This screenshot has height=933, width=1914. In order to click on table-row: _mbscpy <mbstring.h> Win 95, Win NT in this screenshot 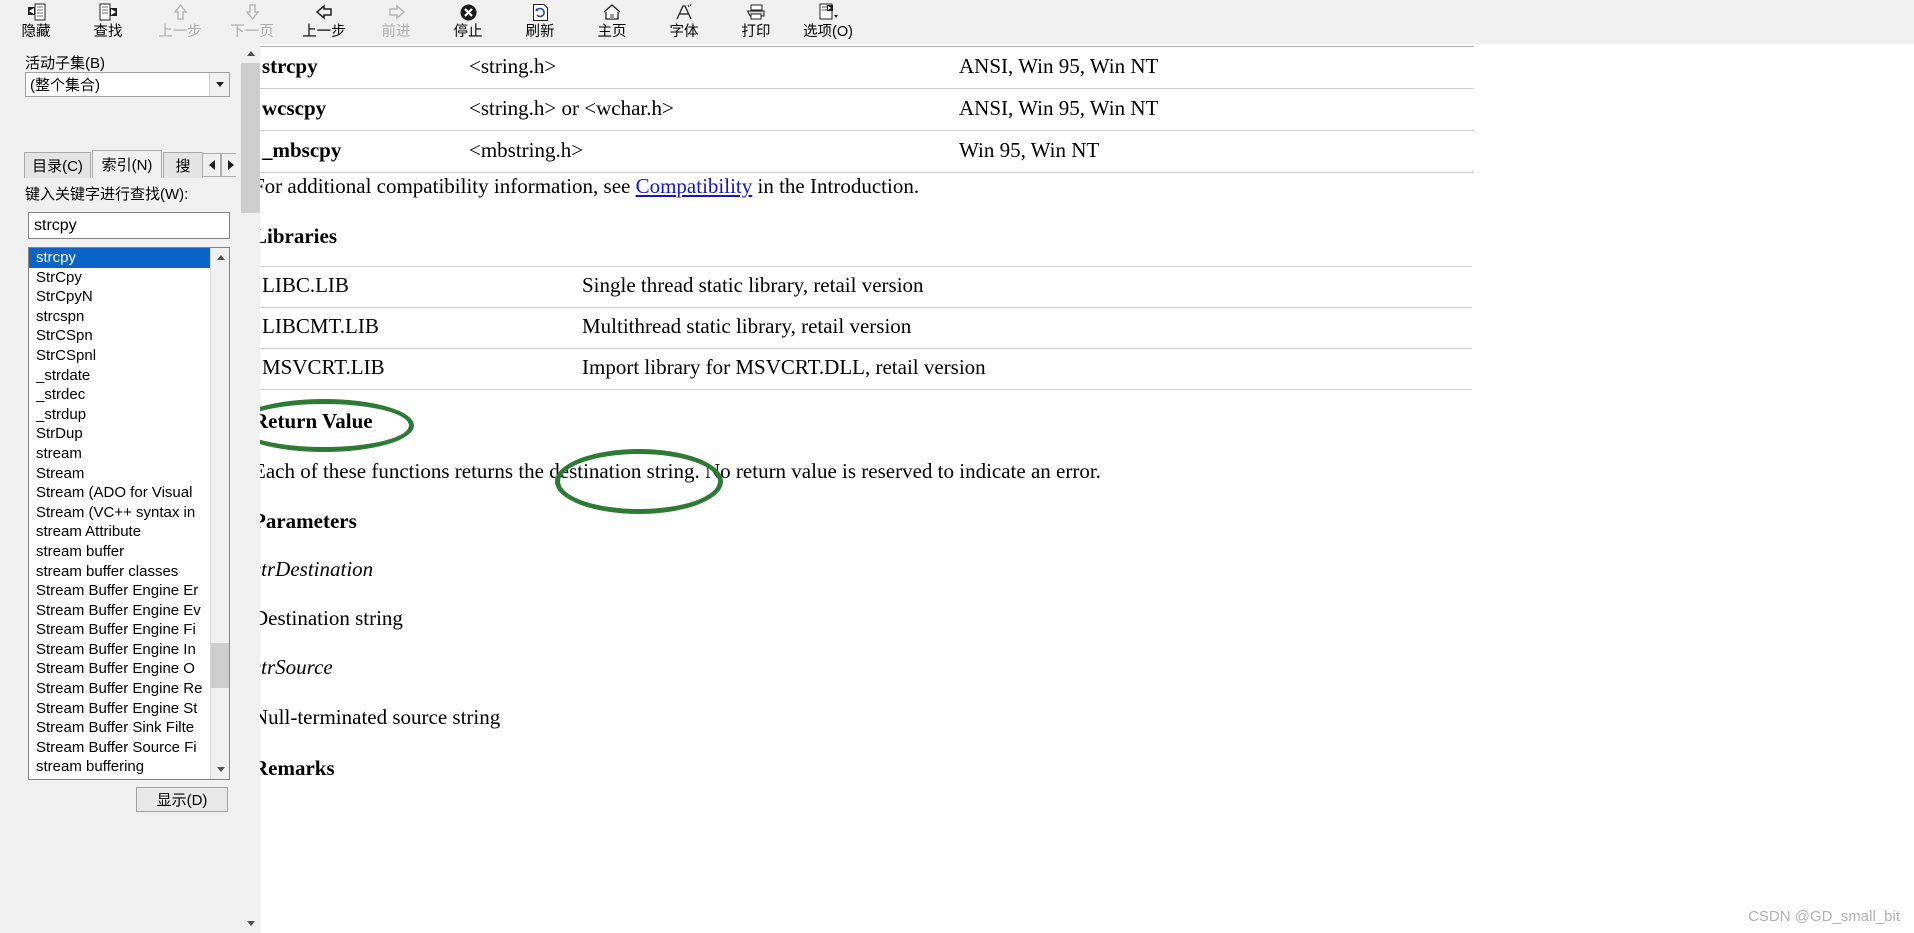, I will do `click(863, 151)`.